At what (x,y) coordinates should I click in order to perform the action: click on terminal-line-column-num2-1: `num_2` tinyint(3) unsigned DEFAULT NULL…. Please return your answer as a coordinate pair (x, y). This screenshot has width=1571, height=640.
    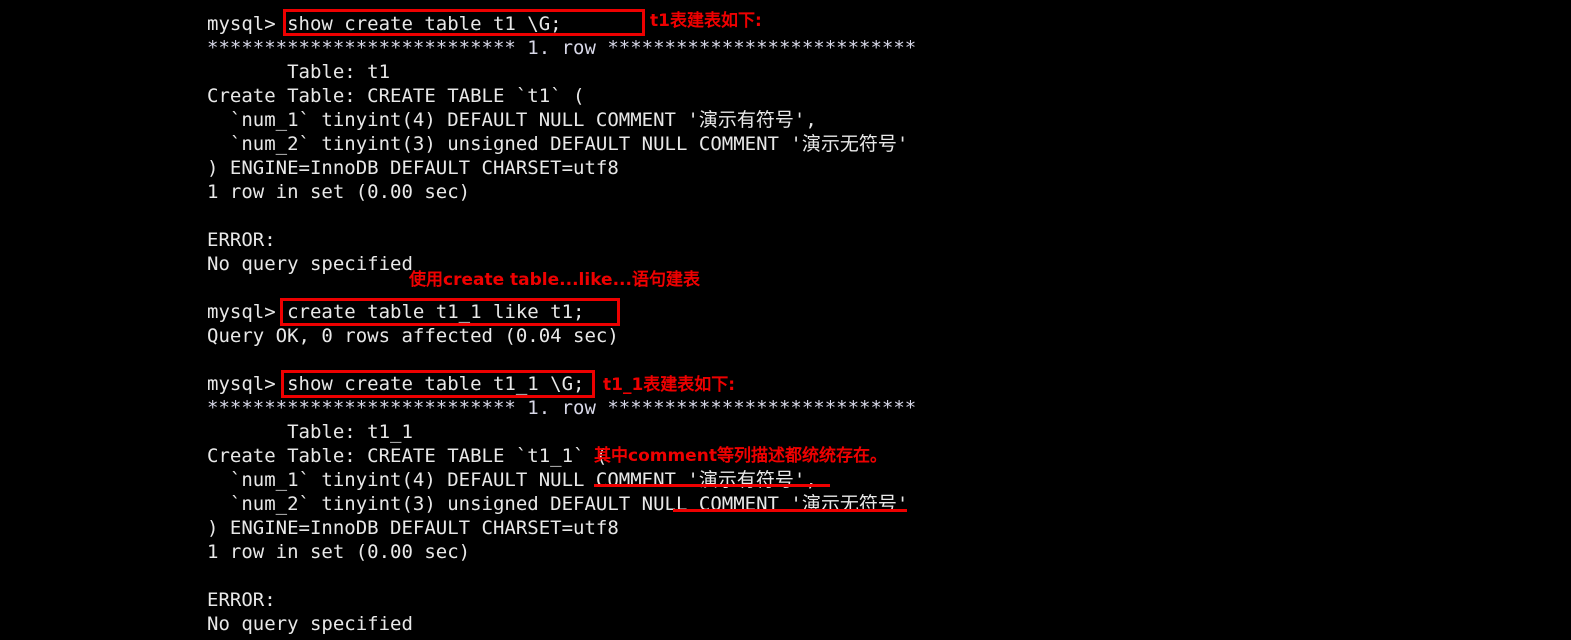
    Looking at the image, I should click on (558, 144).